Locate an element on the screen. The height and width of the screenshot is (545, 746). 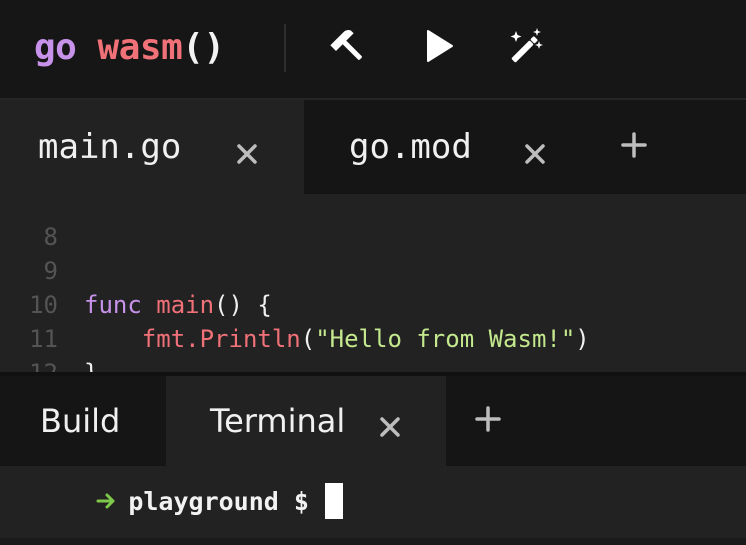
run-button is located at coordinates (438, 46).